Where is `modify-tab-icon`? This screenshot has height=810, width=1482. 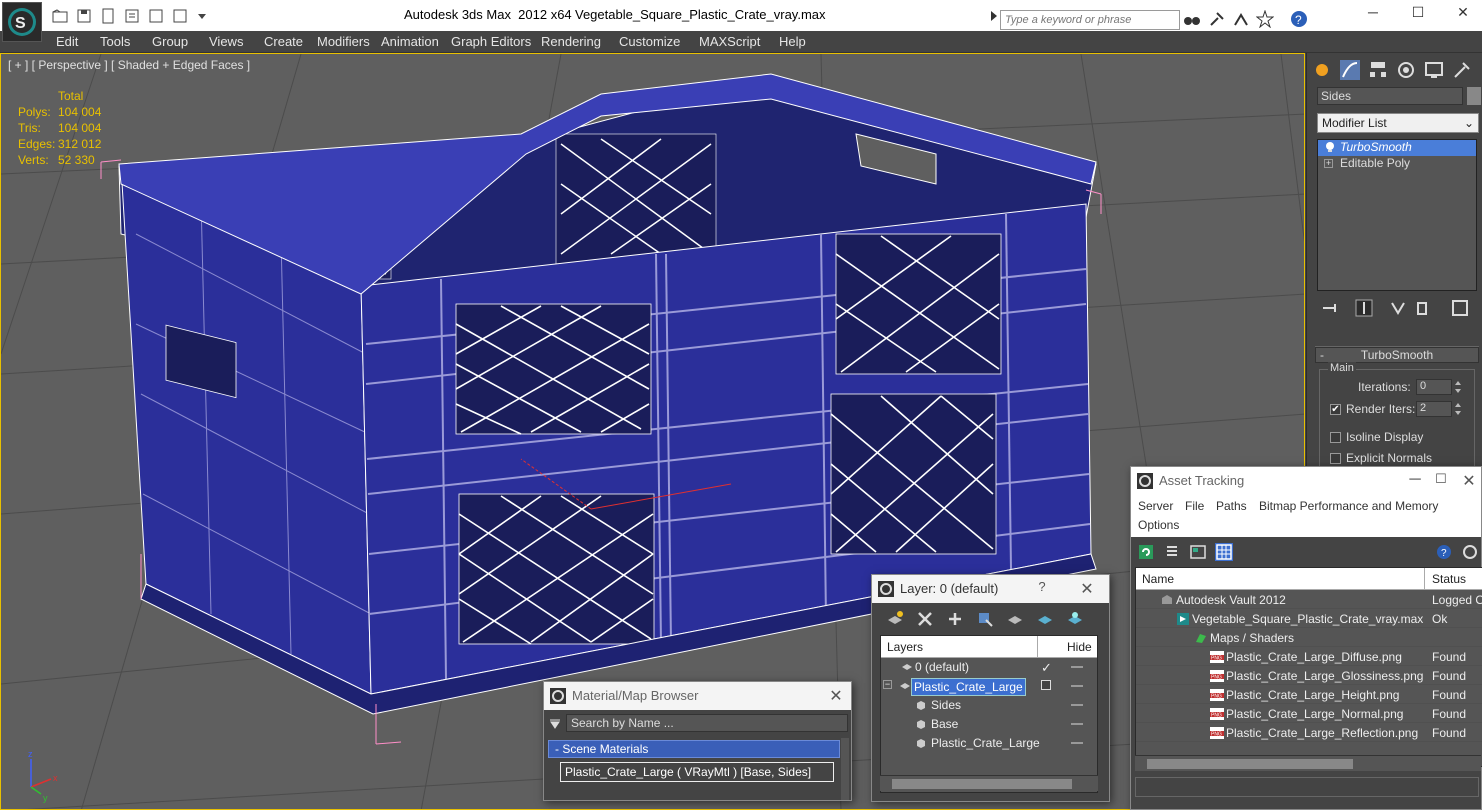 modify-tab-icon is located at coordinates (1351, 71).